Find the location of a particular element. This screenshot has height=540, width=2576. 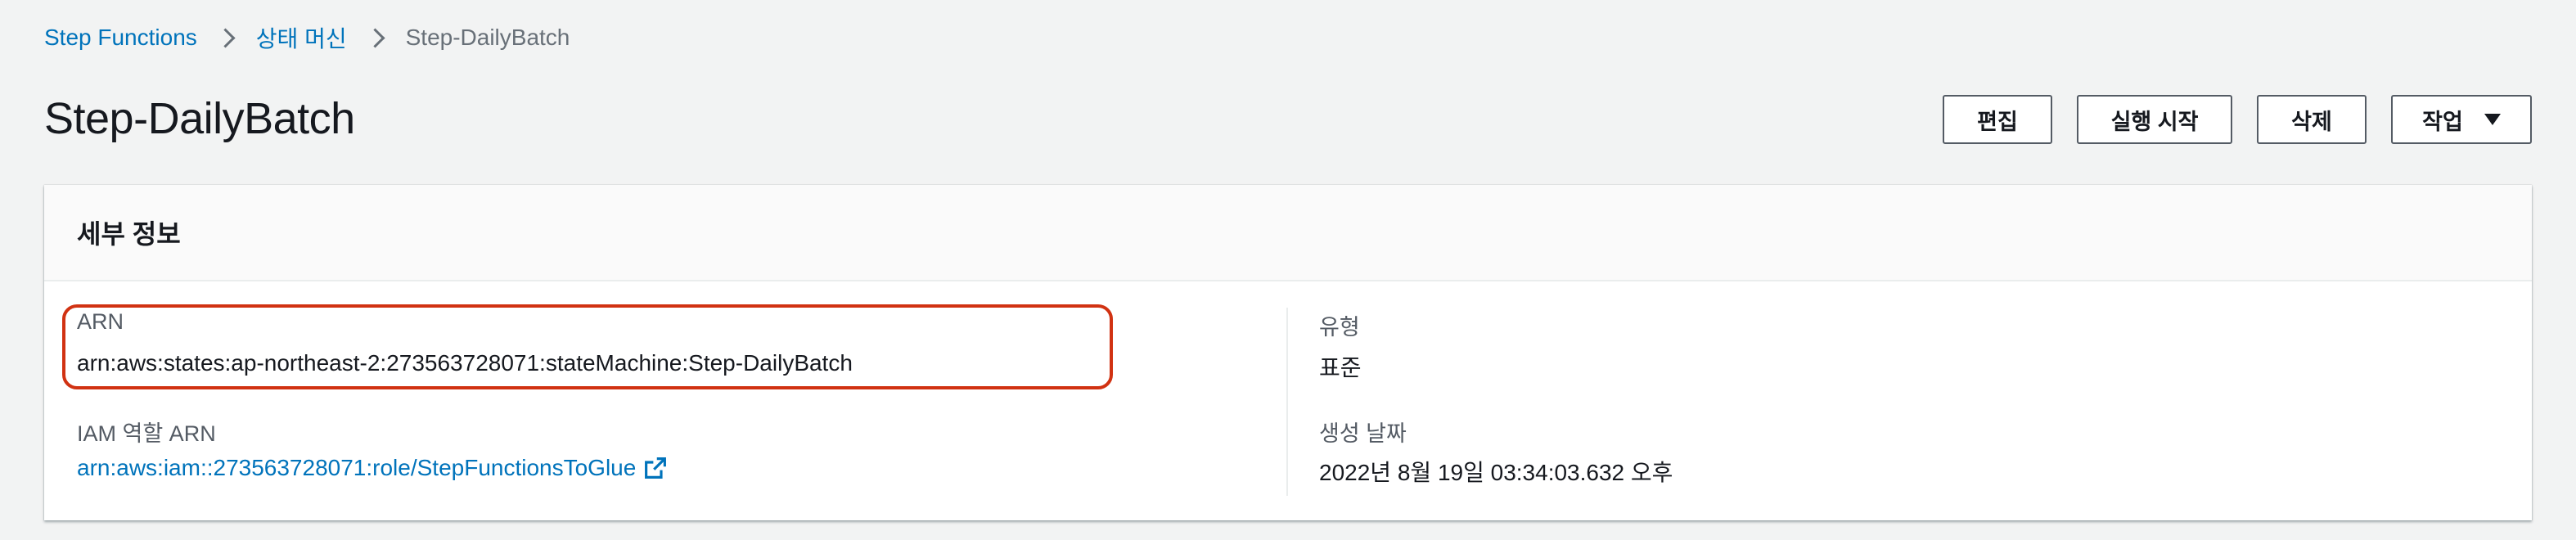

creation-date-label: 생성 날짜 is located at coordinates (1363, 434).